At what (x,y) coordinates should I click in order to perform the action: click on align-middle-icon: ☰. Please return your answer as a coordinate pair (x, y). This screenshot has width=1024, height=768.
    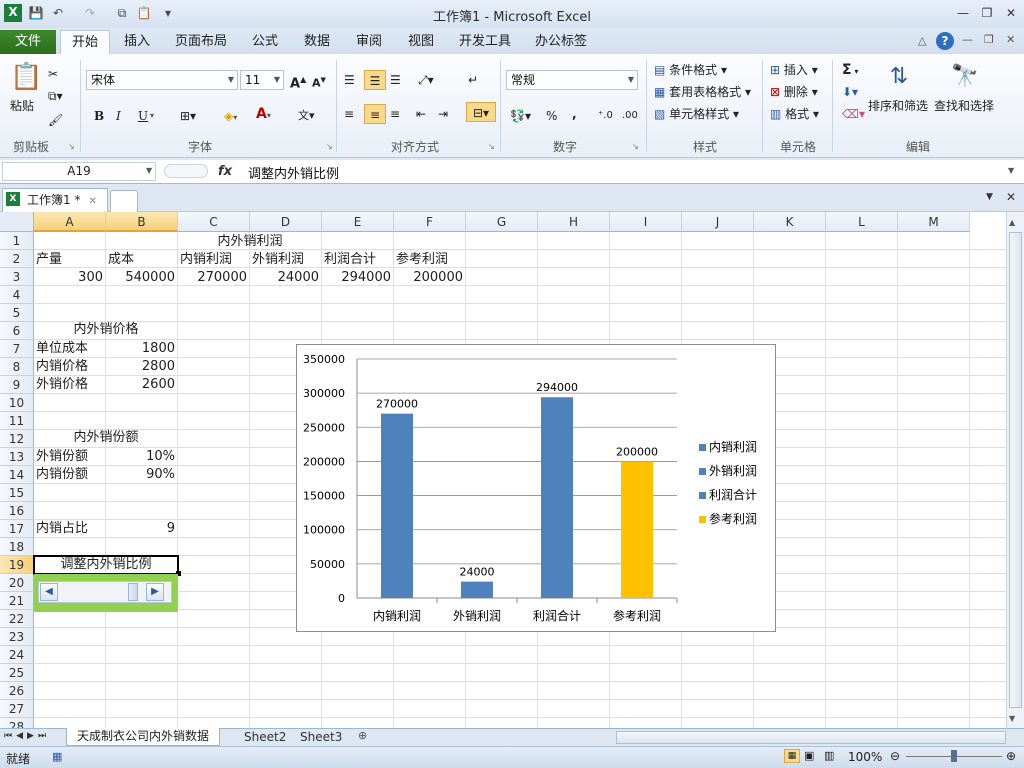
    Looking at the image, I should click on (375, 80).